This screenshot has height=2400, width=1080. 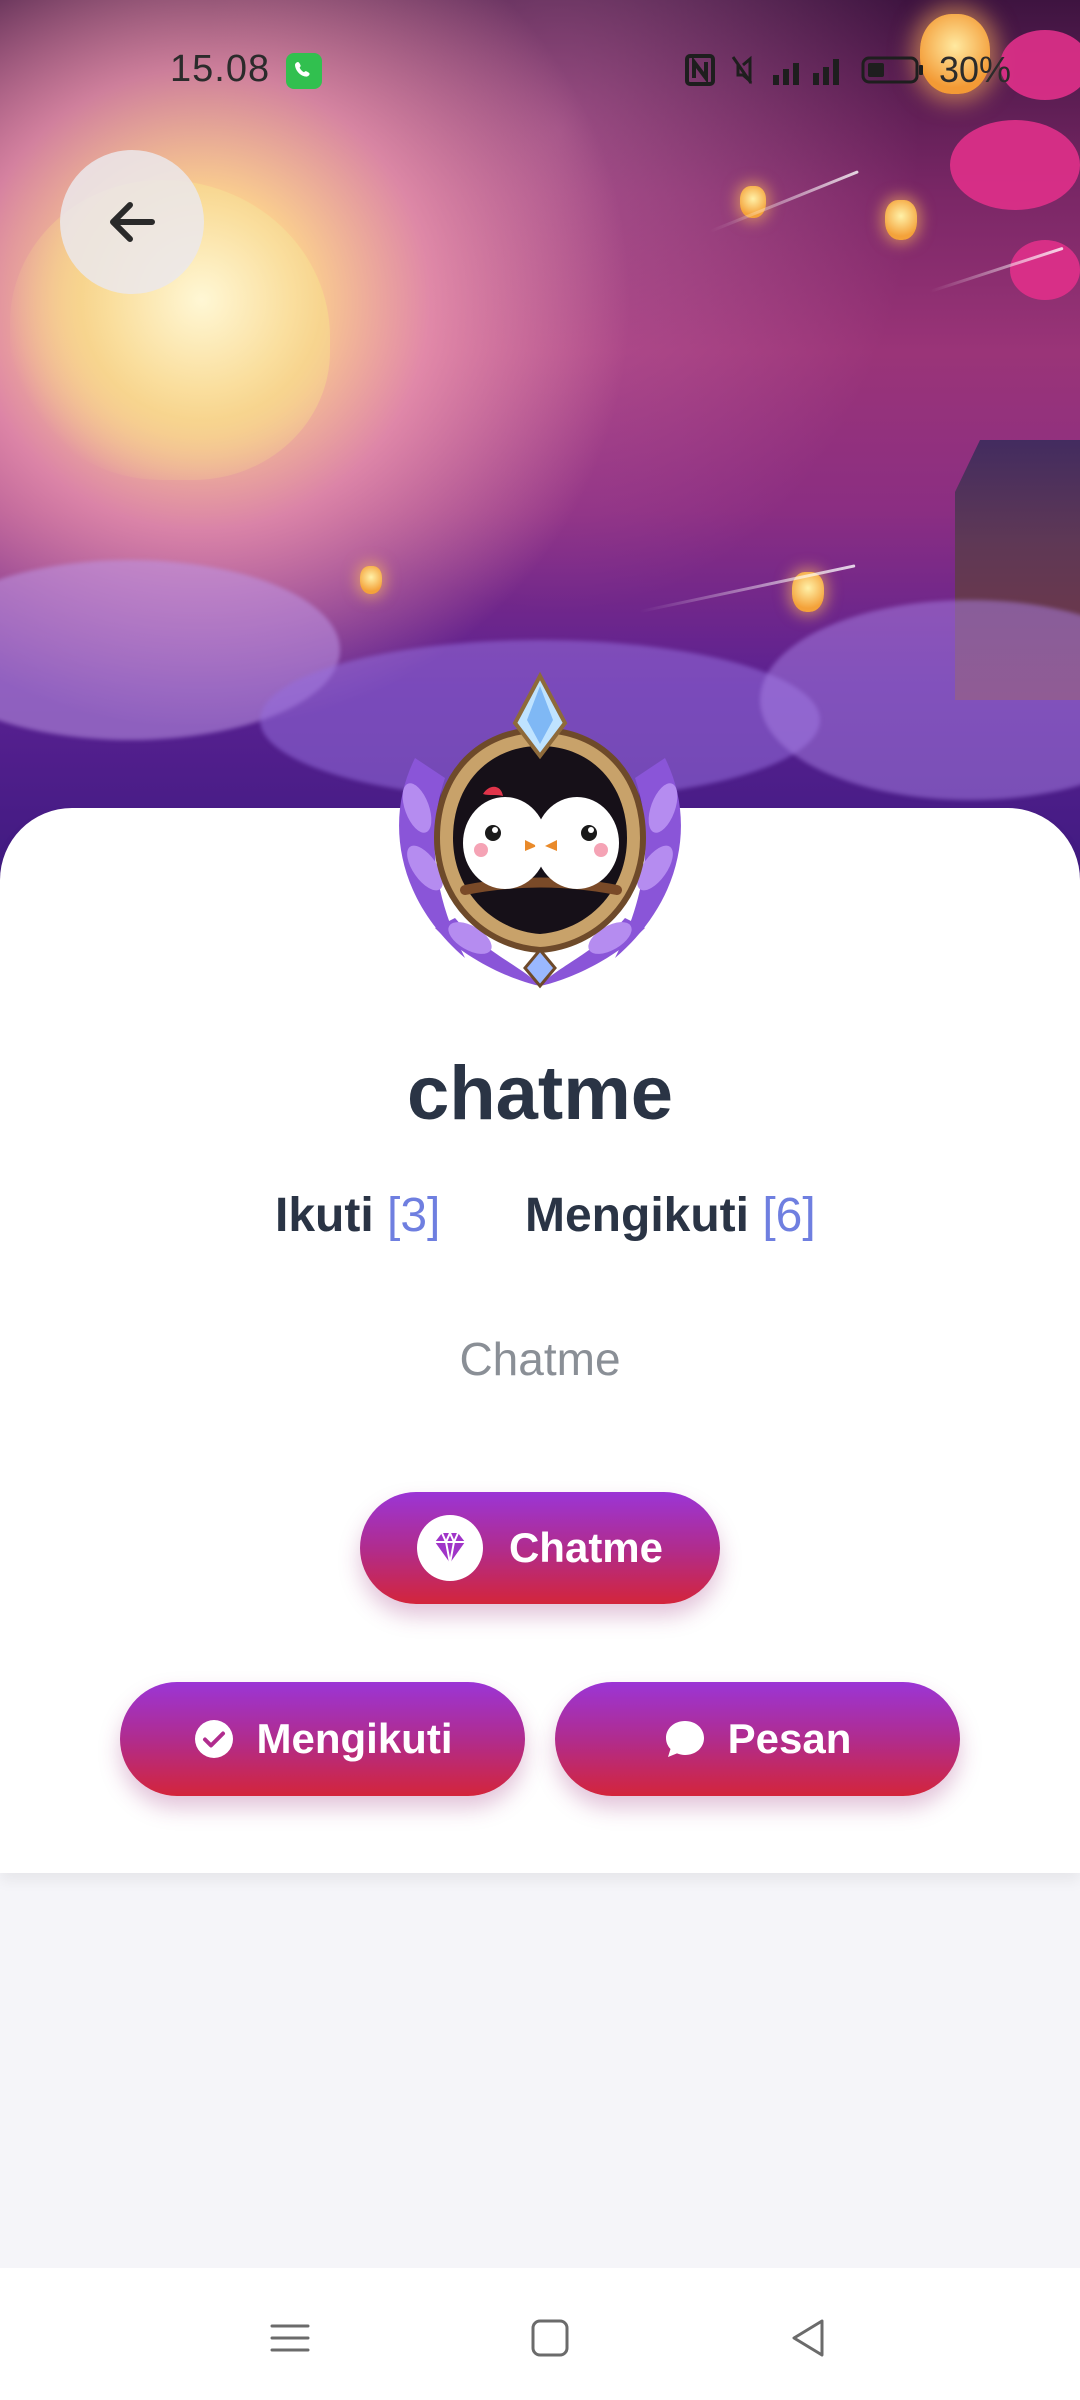 What do you see at coordinates (220, 69) in the screenshot?
I see `status-time: 15.08` at bounding box center [220, 69].